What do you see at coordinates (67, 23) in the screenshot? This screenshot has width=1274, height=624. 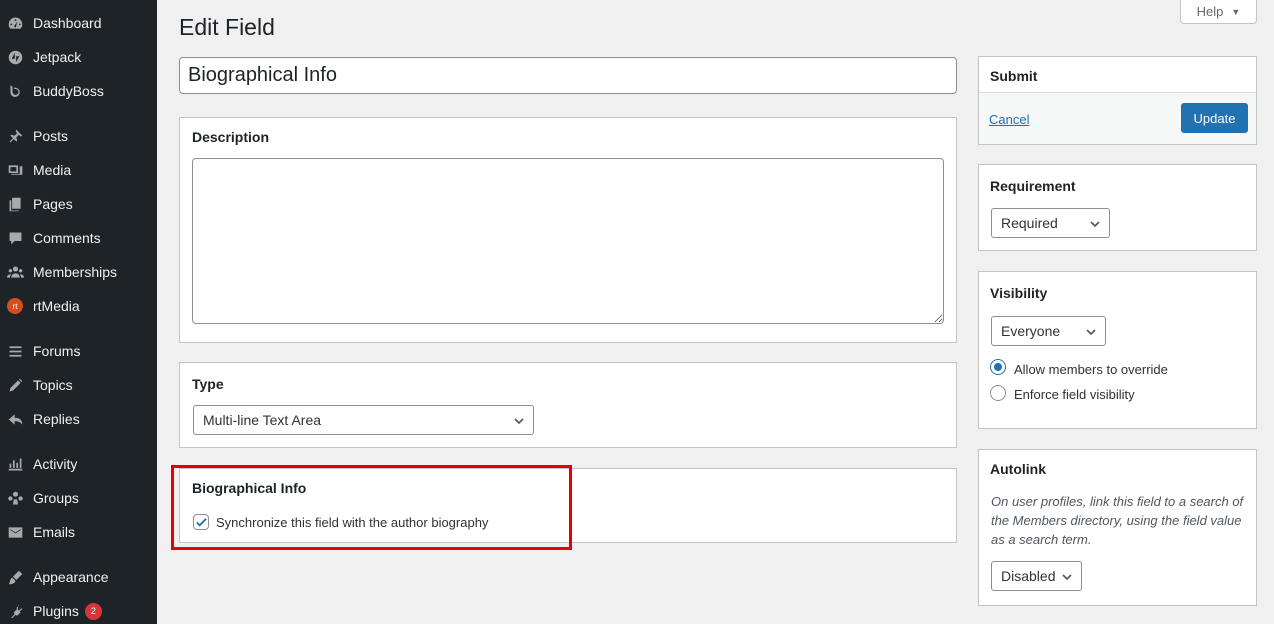 I see `sidebar-item-label: Dashboard` at bounding box center [67, 23].